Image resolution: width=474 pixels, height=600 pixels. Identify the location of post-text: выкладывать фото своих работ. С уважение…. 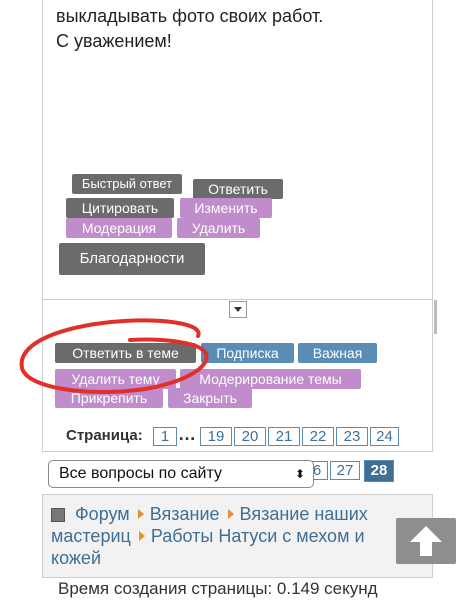
(189, 29).